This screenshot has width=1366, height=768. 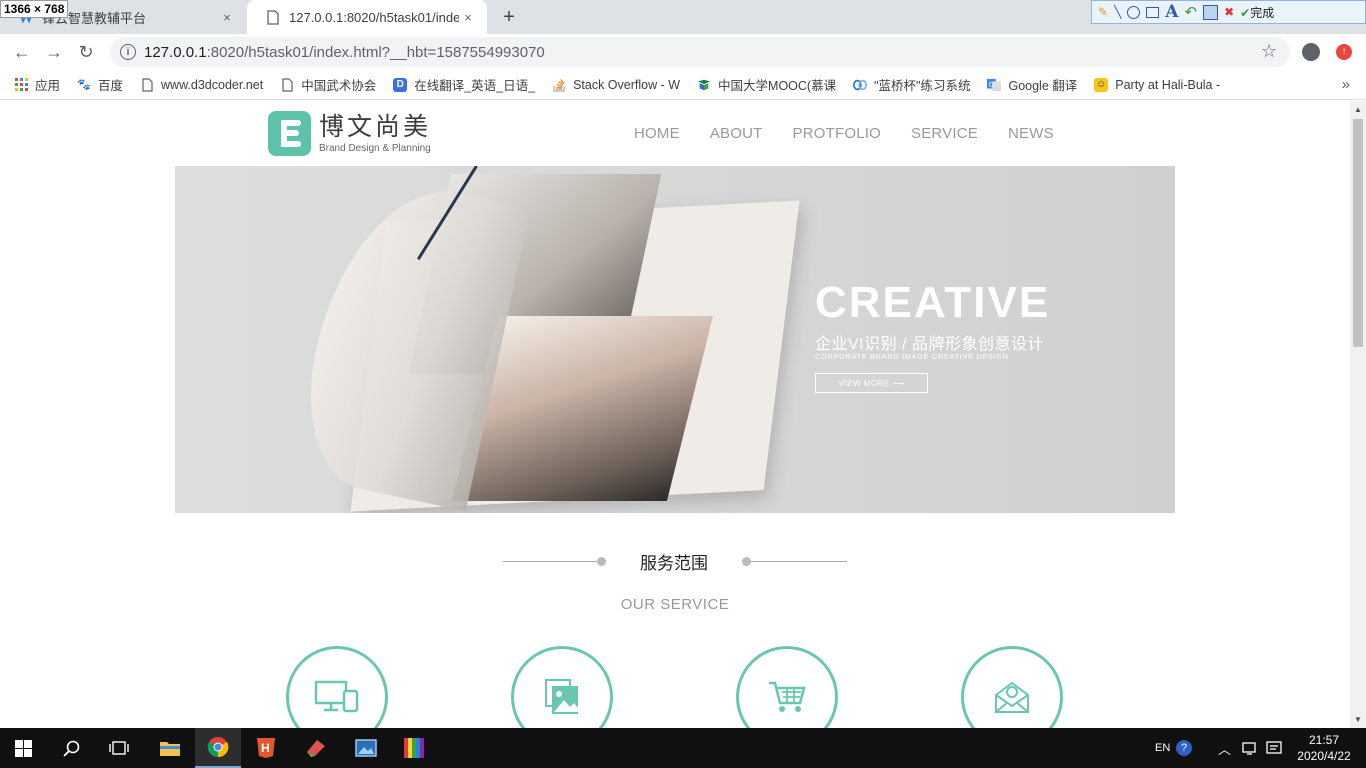 I want to click on bookmark-mooc: 中国大学MOOC(慕课, so click(x=766, y=84).